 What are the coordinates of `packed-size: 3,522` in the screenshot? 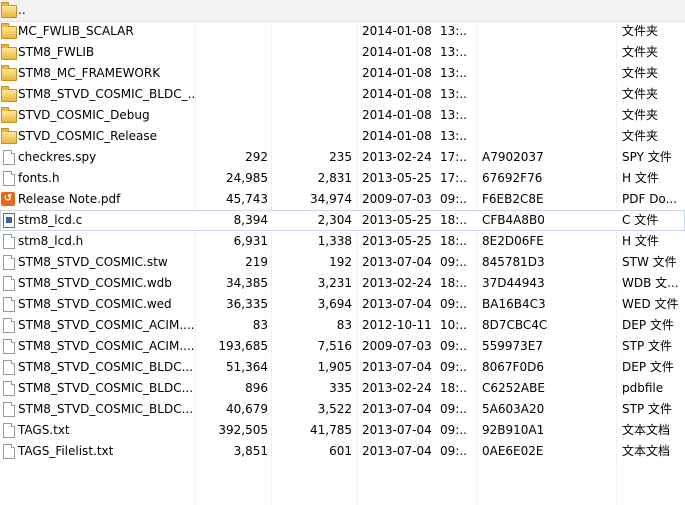 It's located at (334, 409).